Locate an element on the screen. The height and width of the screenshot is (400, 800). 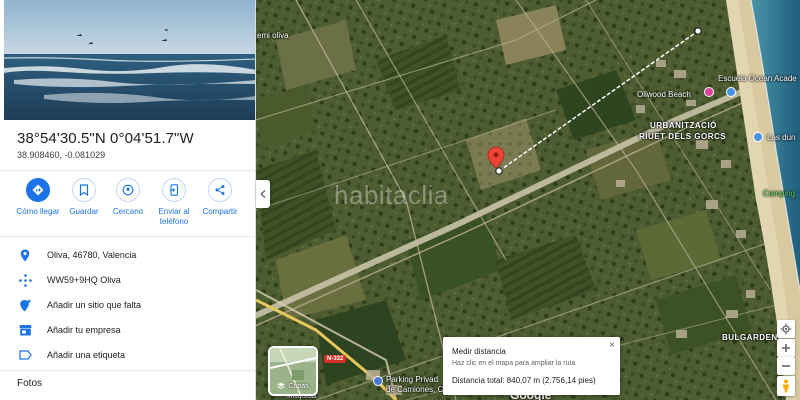
habitaclia-watermark: habitaclia is located at coordinates (391, 195).